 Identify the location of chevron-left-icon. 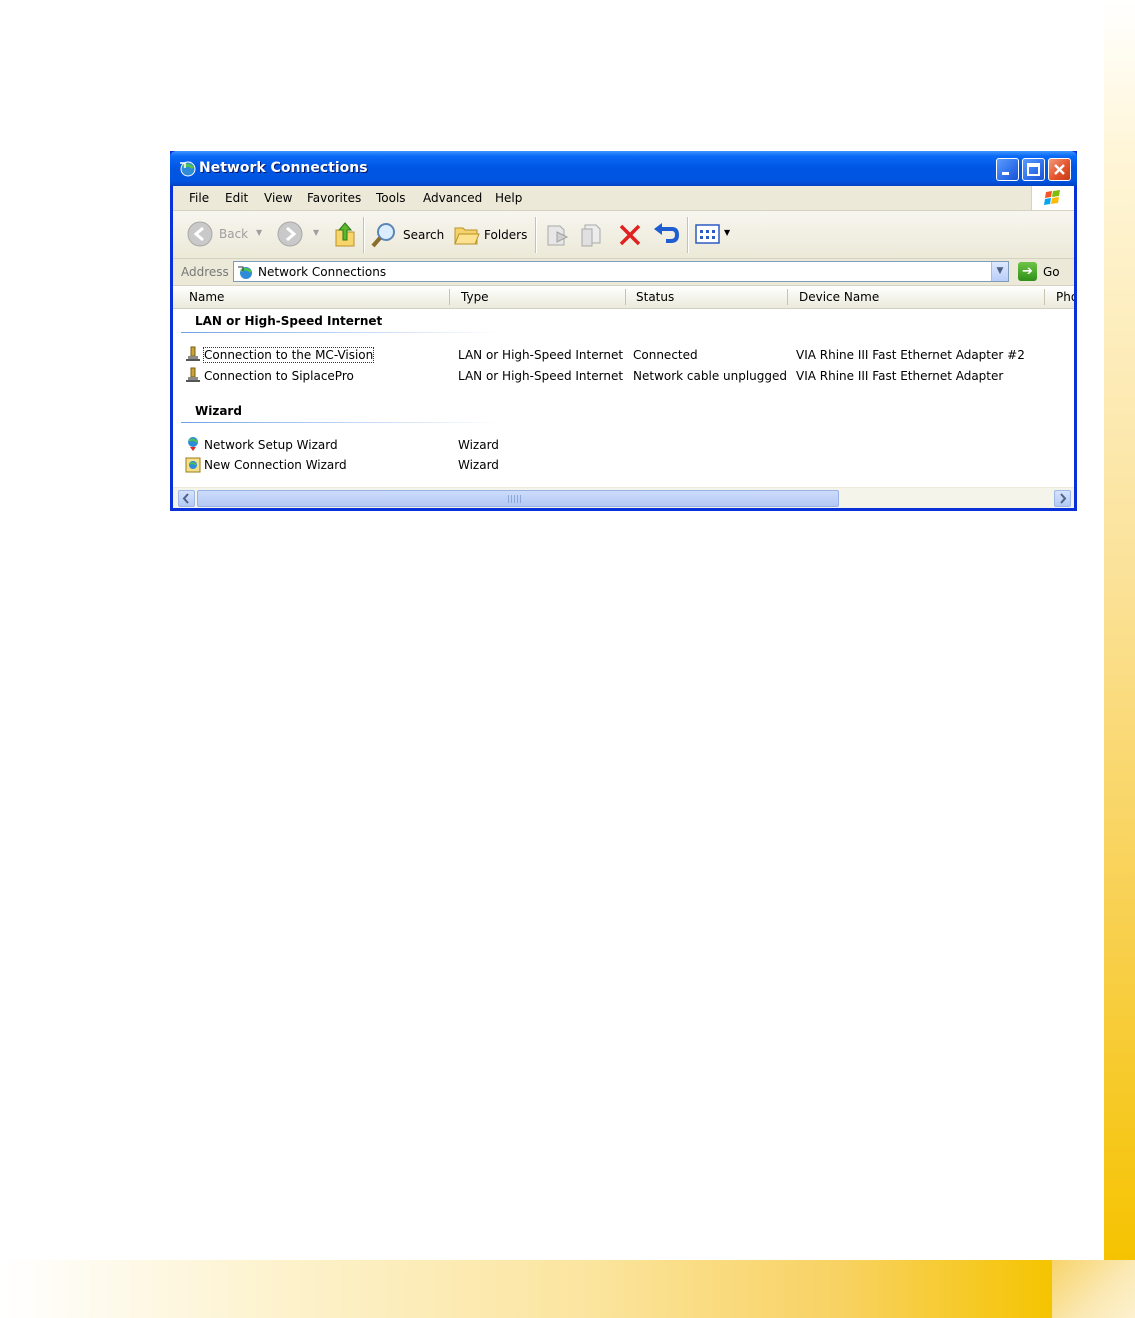
(185, 498).